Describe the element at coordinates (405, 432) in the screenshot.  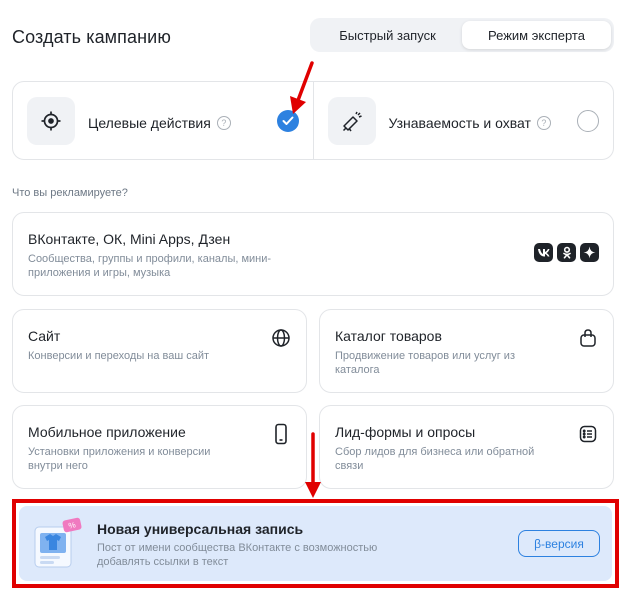
I see `card-title: Лид-формы и опросы` at that location.